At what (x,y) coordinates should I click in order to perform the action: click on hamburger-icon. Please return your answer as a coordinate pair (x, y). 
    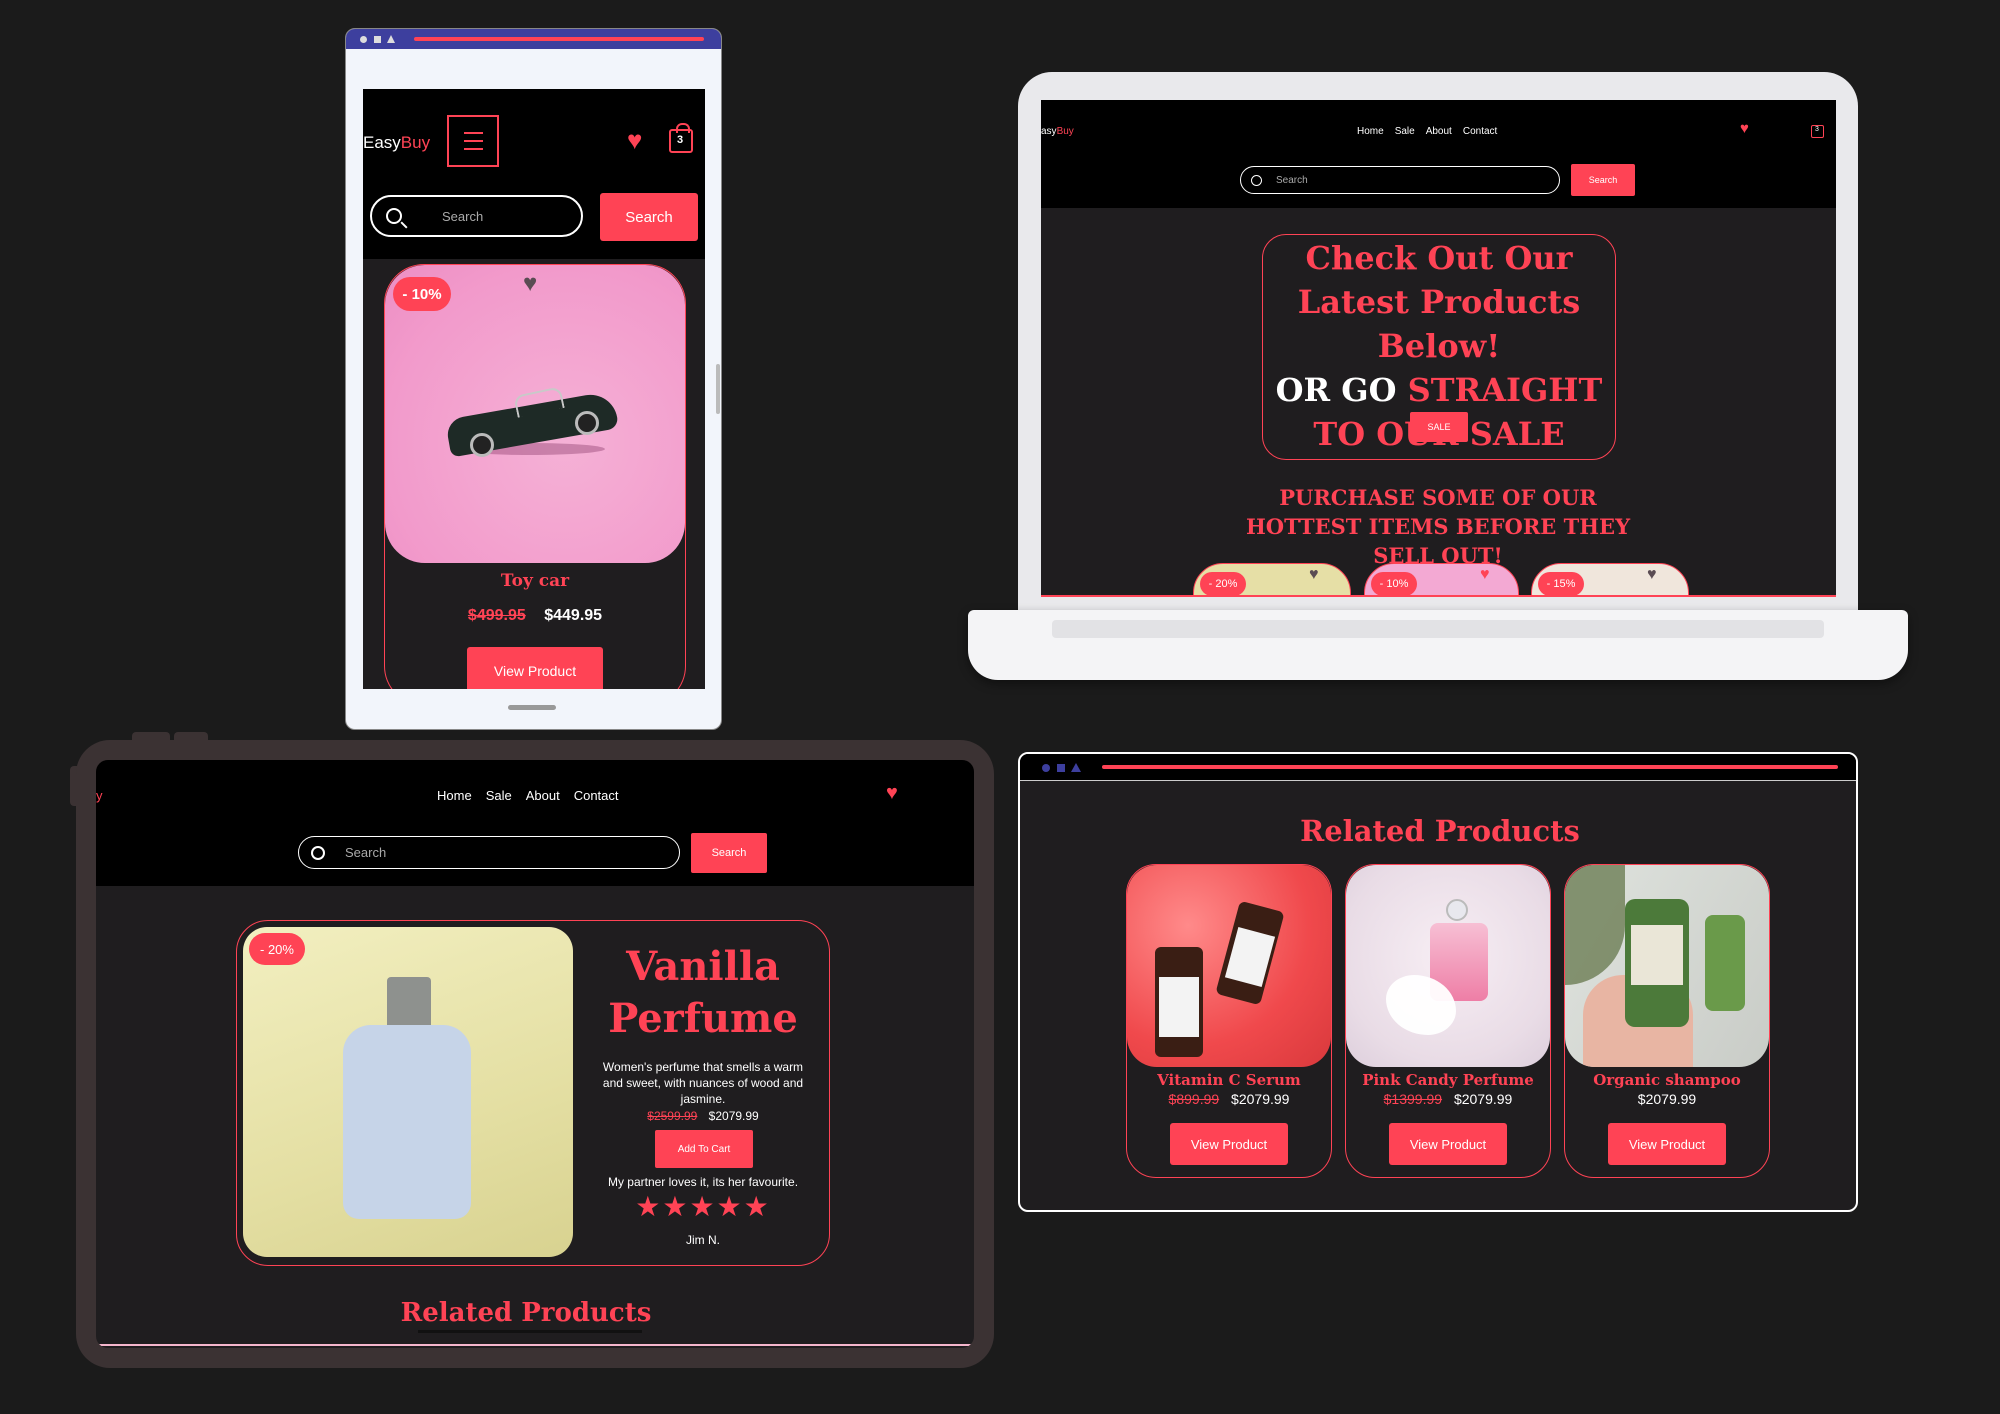
    Looking at the image, I should click on (473, 141).